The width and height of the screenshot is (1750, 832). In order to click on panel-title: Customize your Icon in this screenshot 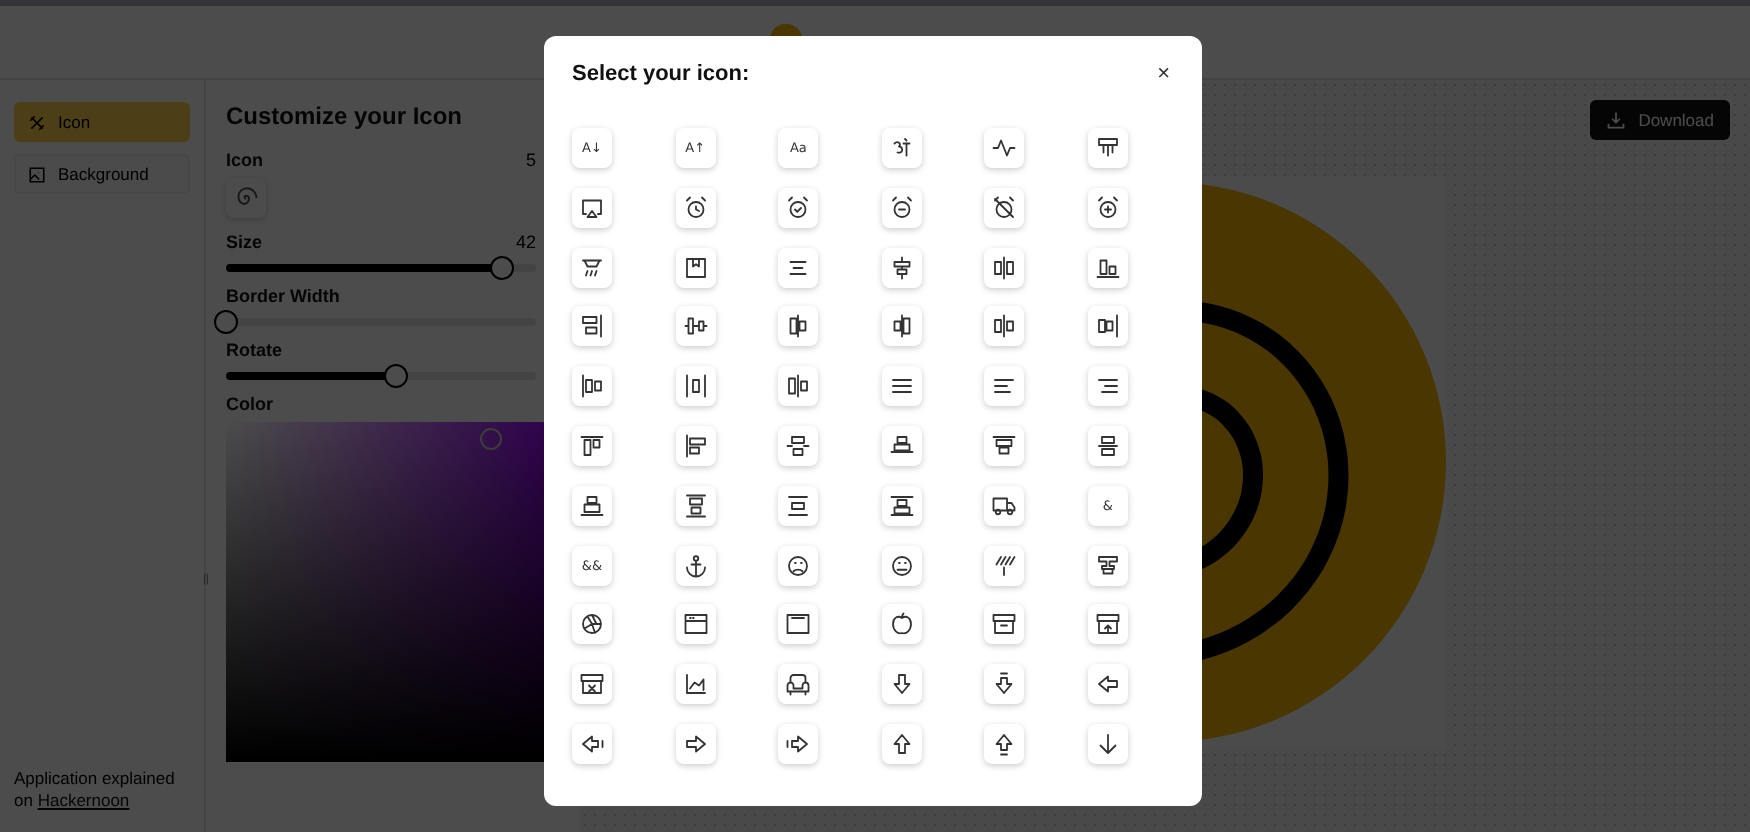, I will do `click(345, 116)`.